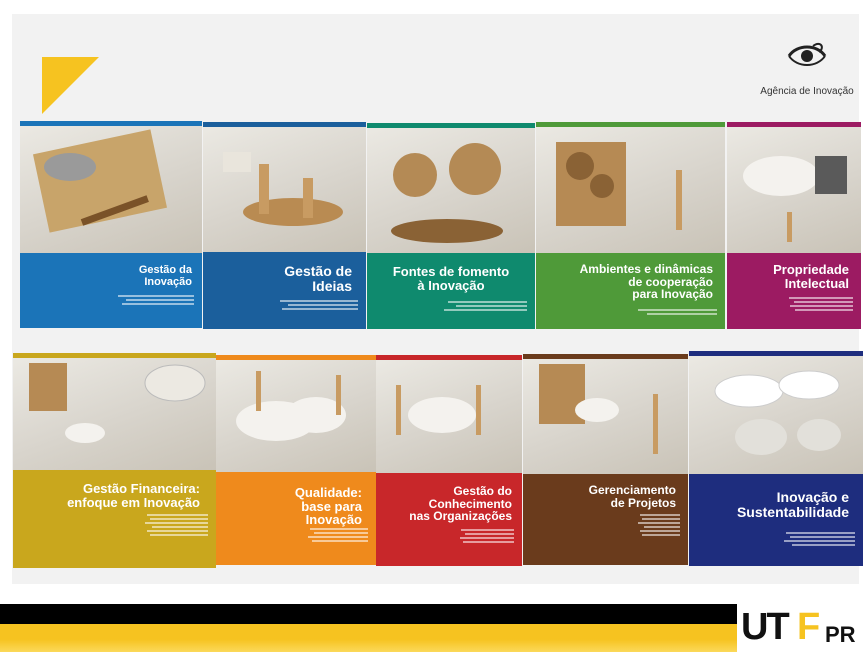 This screenshot has height=652, width=865. I want to click on book-title-band: Gestão da Inovação, so click(111, 290).